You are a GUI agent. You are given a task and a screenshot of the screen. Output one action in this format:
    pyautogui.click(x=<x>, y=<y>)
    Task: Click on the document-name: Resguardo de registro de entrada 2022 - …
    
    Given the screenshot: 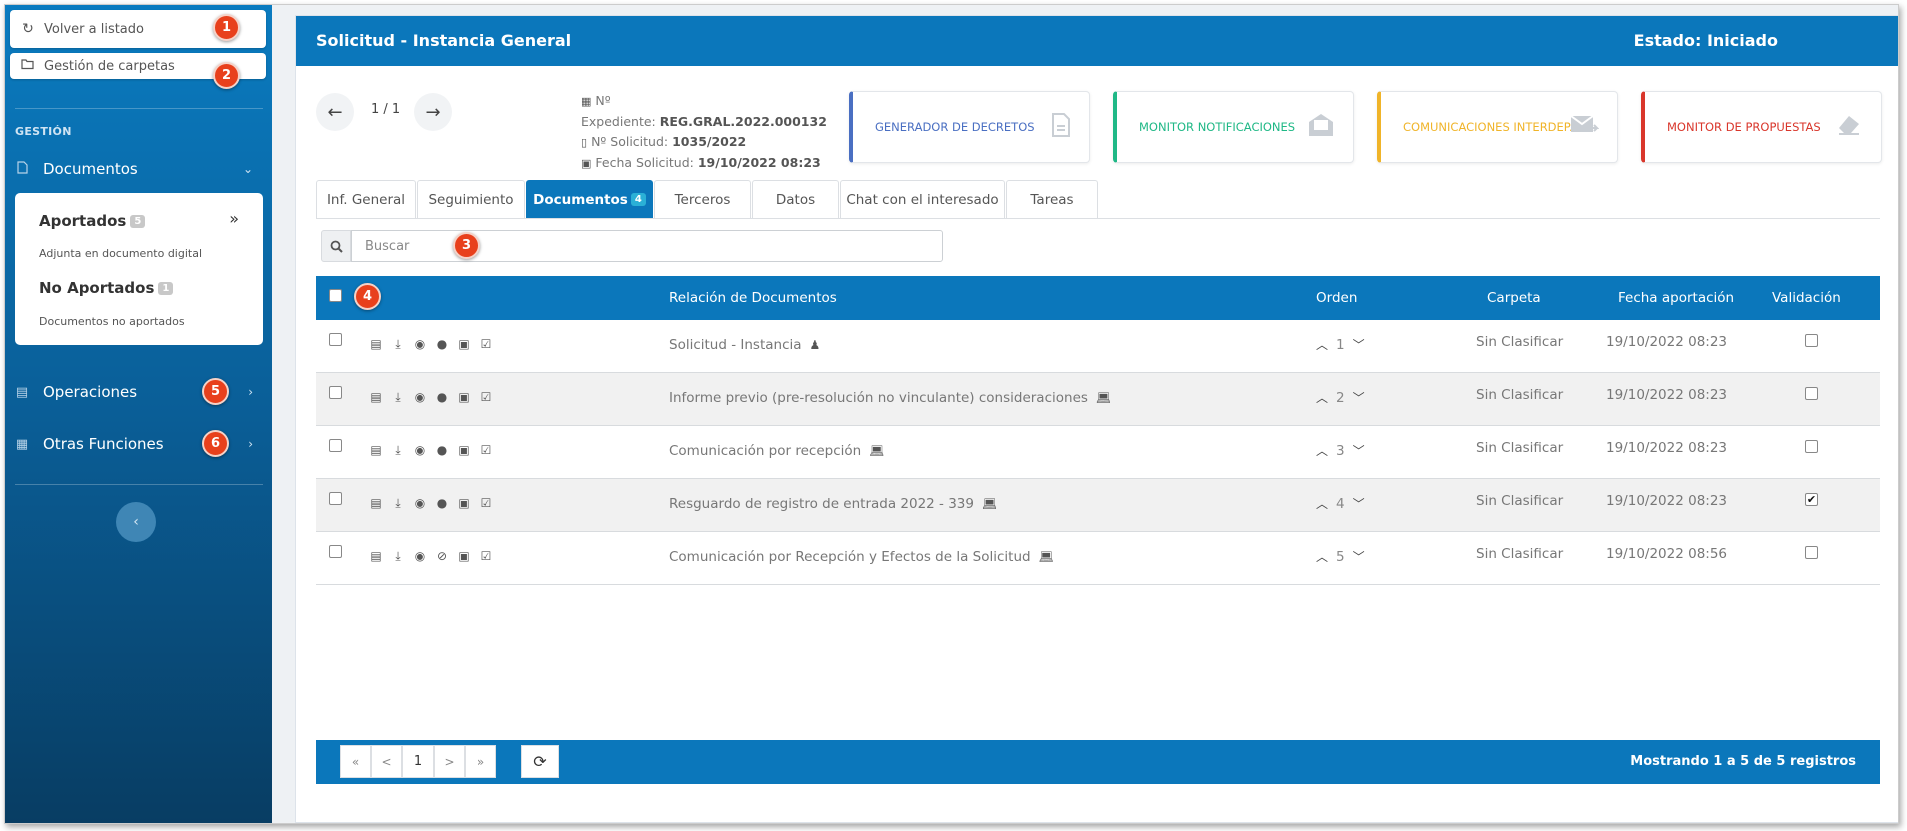 What is the action you would take?
    pyautogui.click(x=833, y=504)
    